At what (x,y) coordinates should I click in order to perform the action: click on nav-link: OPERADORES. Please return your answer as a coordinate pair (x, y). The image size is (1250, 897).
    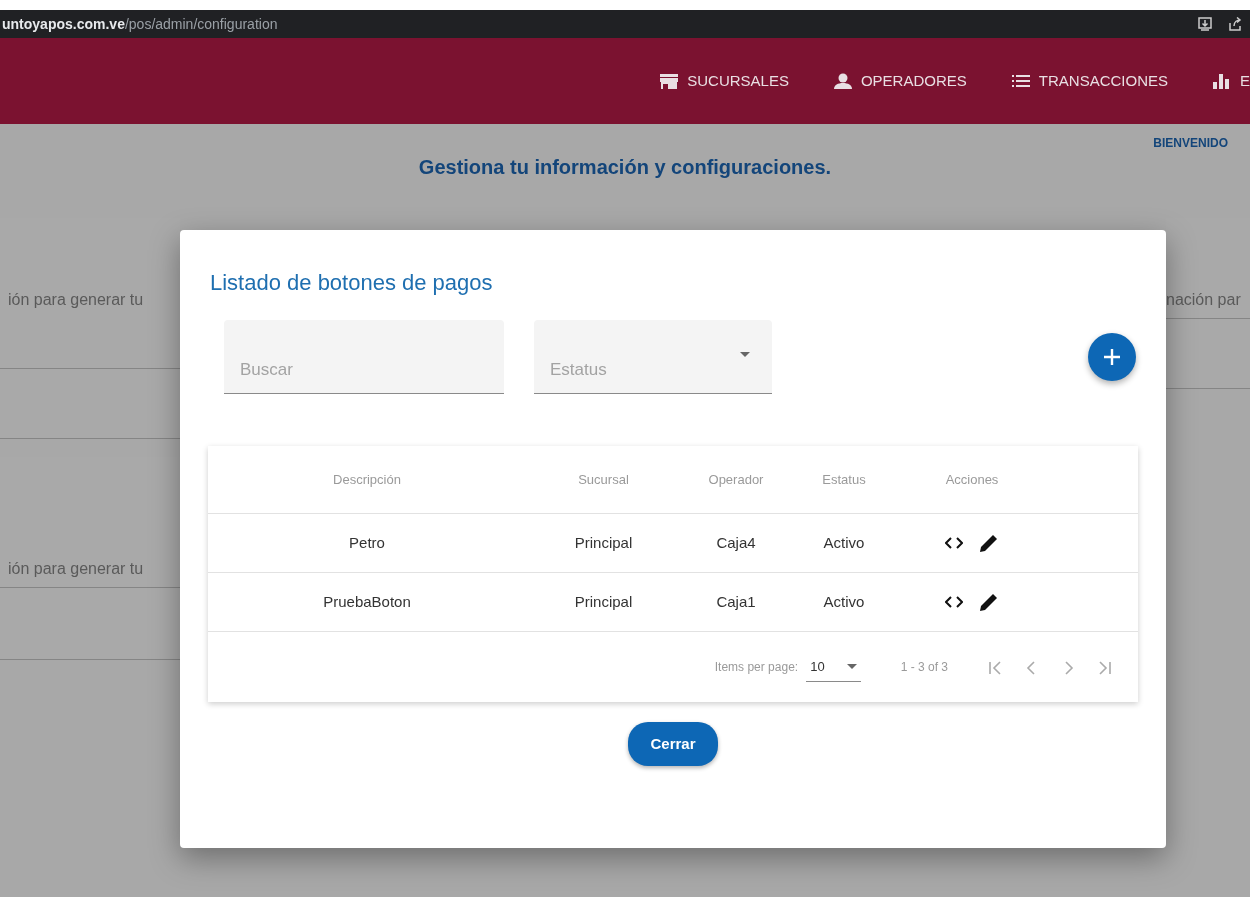
    Looking at the image, I should click on (899, 81).